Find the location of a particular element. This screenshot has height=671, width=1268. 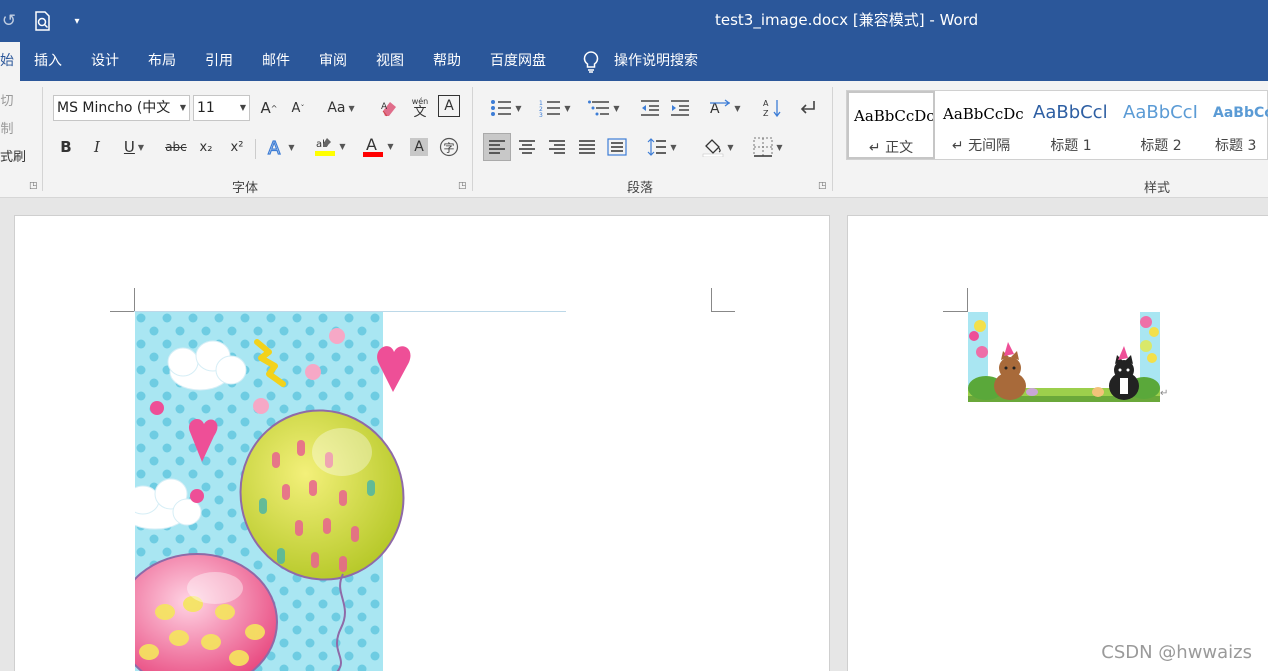

style-name: 标题 2 is located at coordinates (1161, 146).